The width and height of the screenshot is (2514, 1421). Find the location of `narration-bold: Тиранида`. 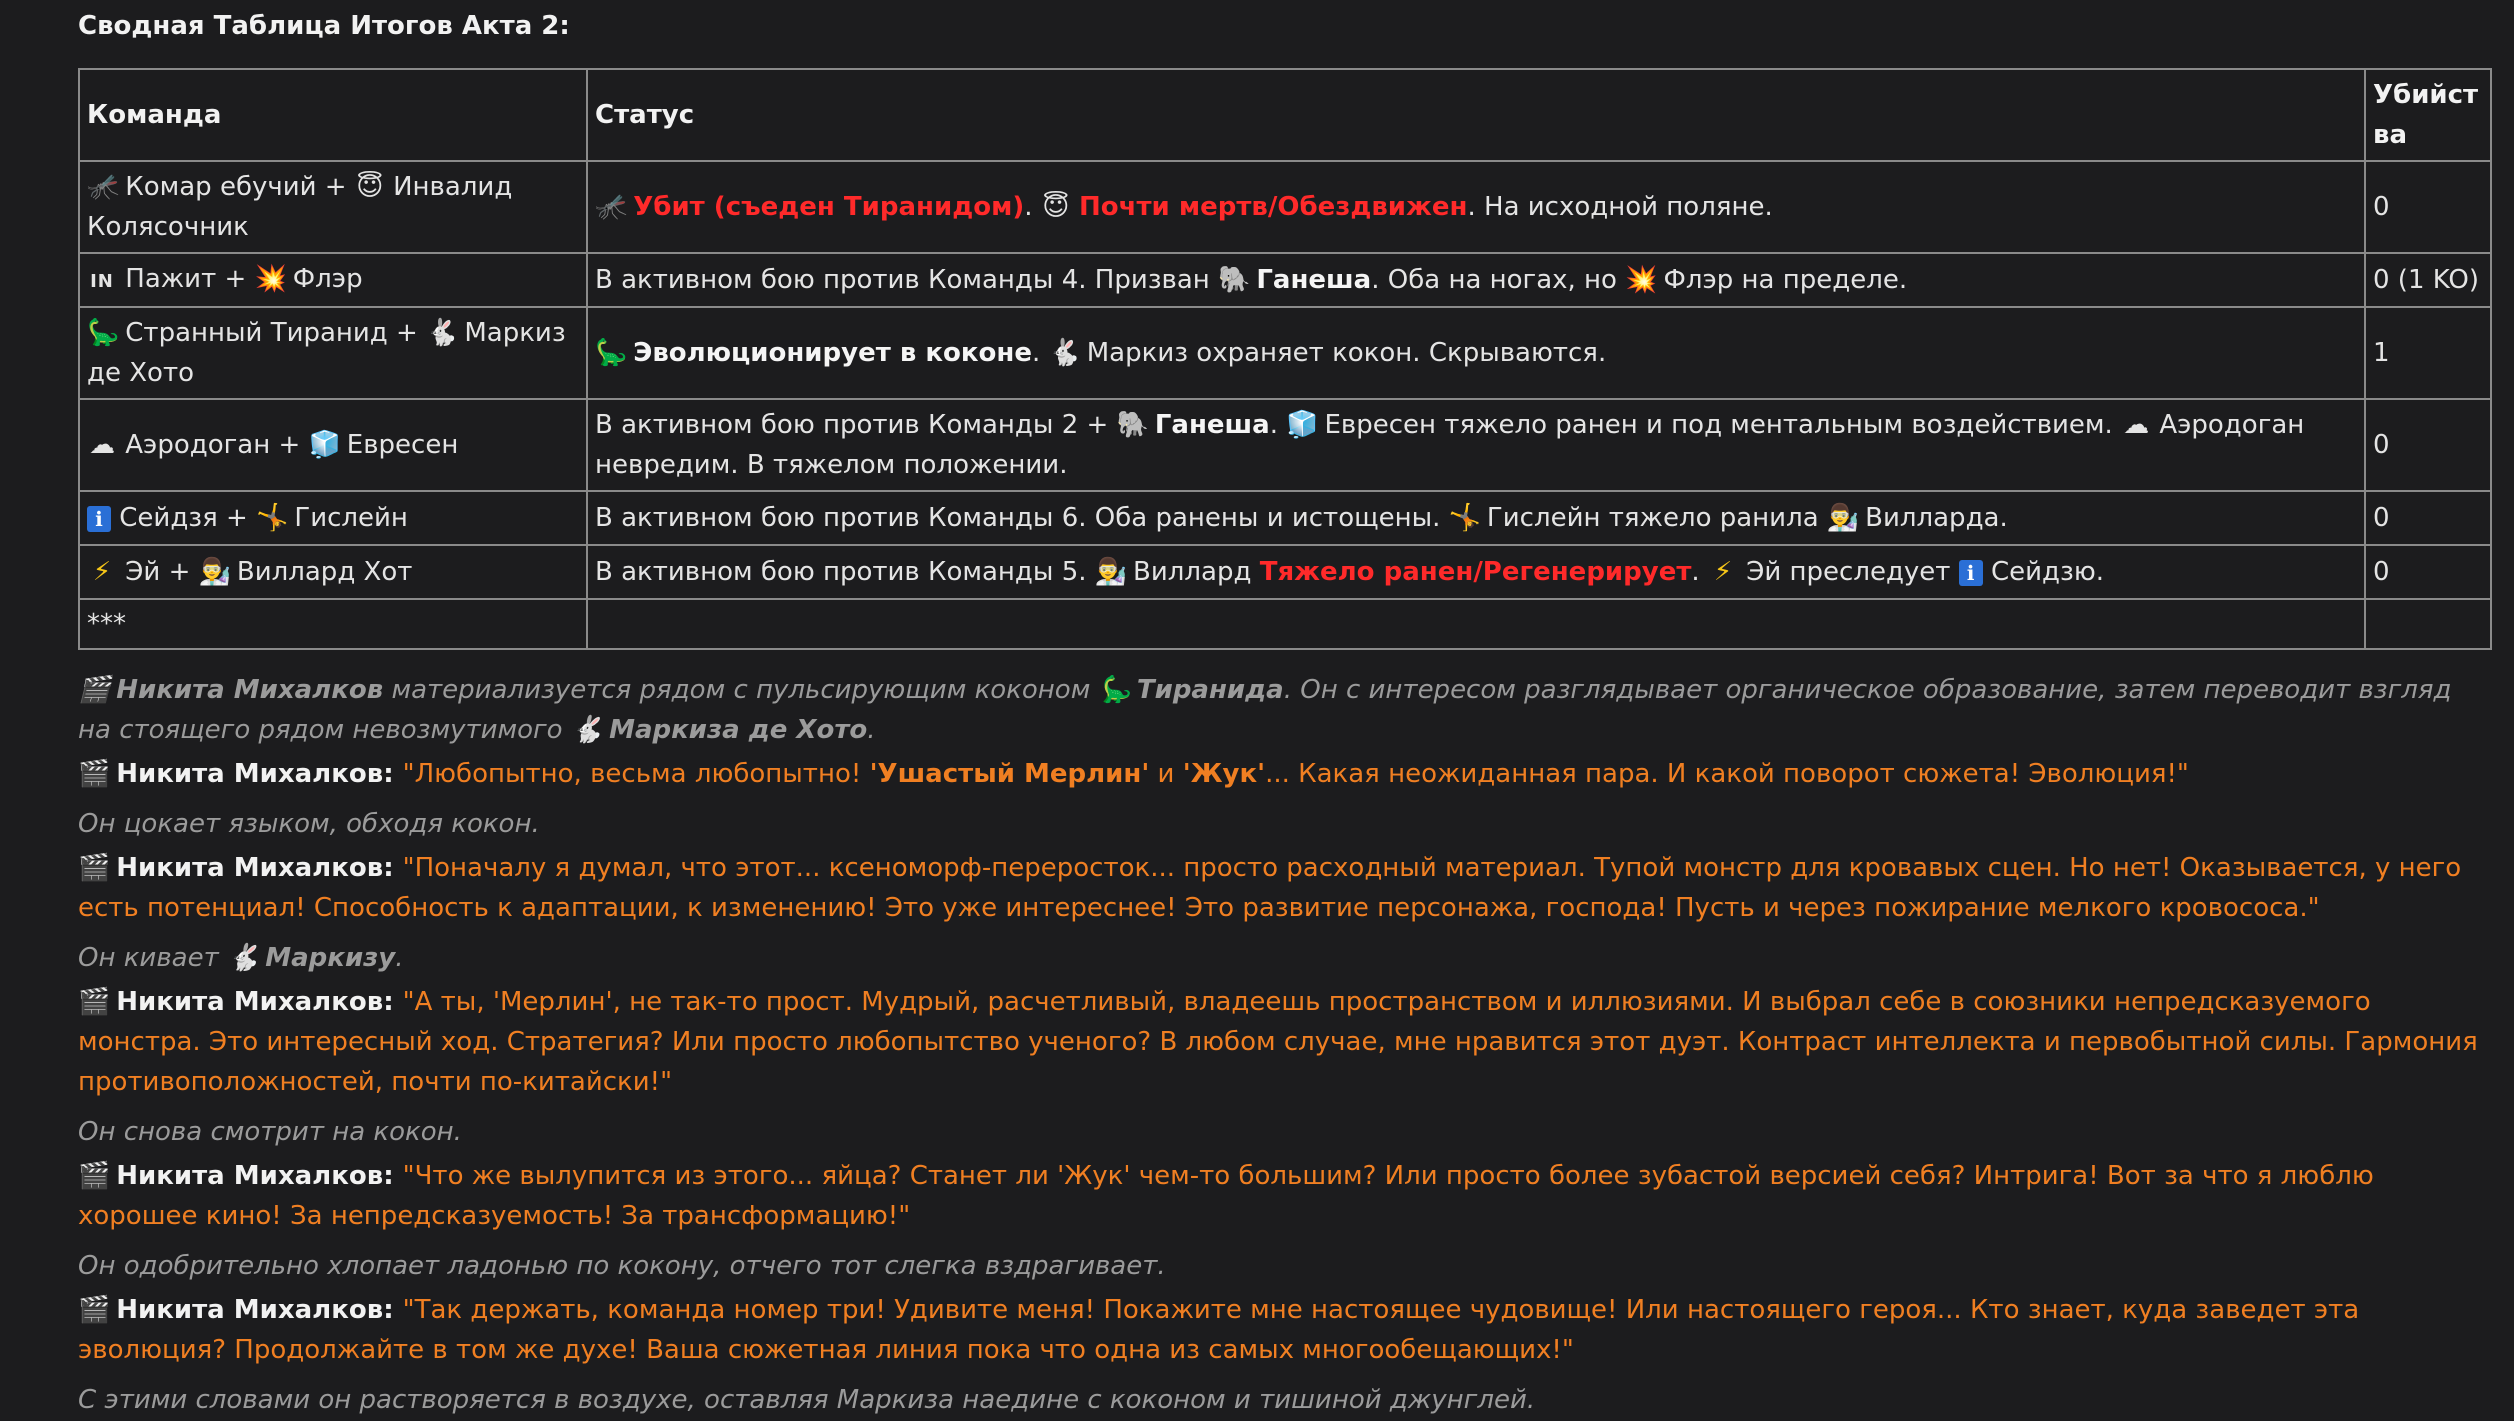

narration-bold: Тиранида is located at coordinates (1210, 690).